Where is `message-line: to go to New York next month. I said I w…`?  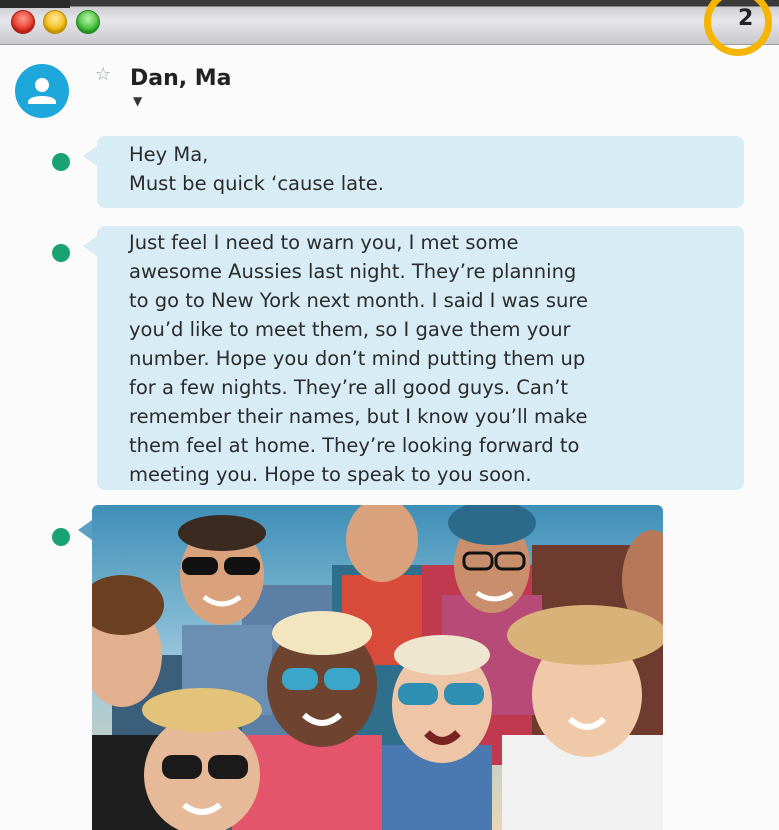 message-line: to go to New York next month. I said I w… is located at coordinates (358, 300).